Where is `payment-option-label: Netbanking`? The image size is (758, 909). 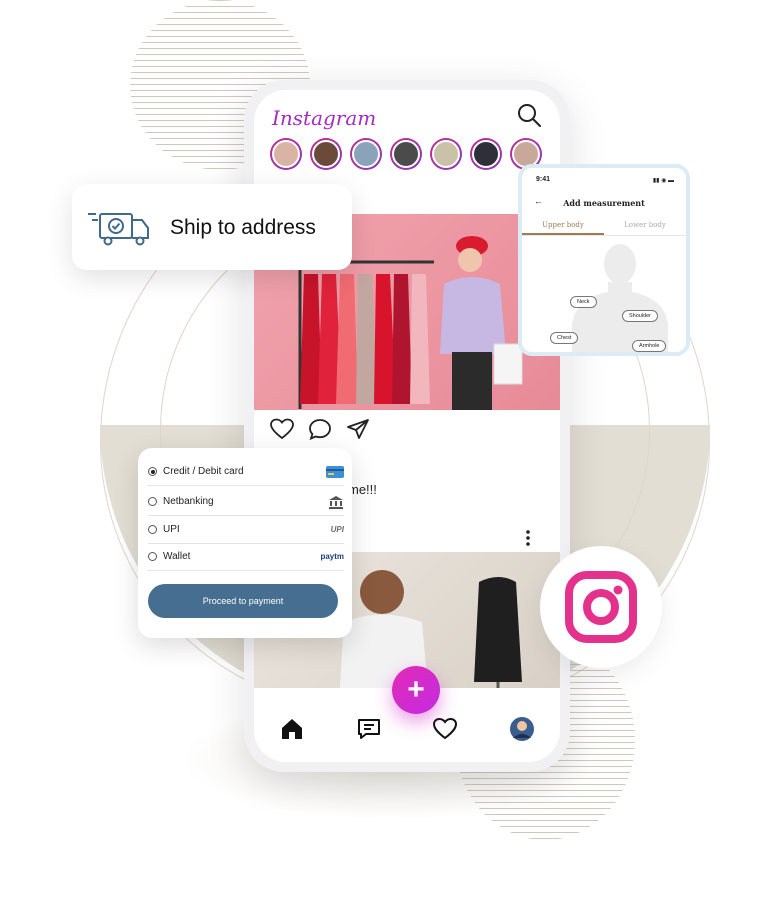
payment-option-label: Netbanking is located at coordinates (188, 501).